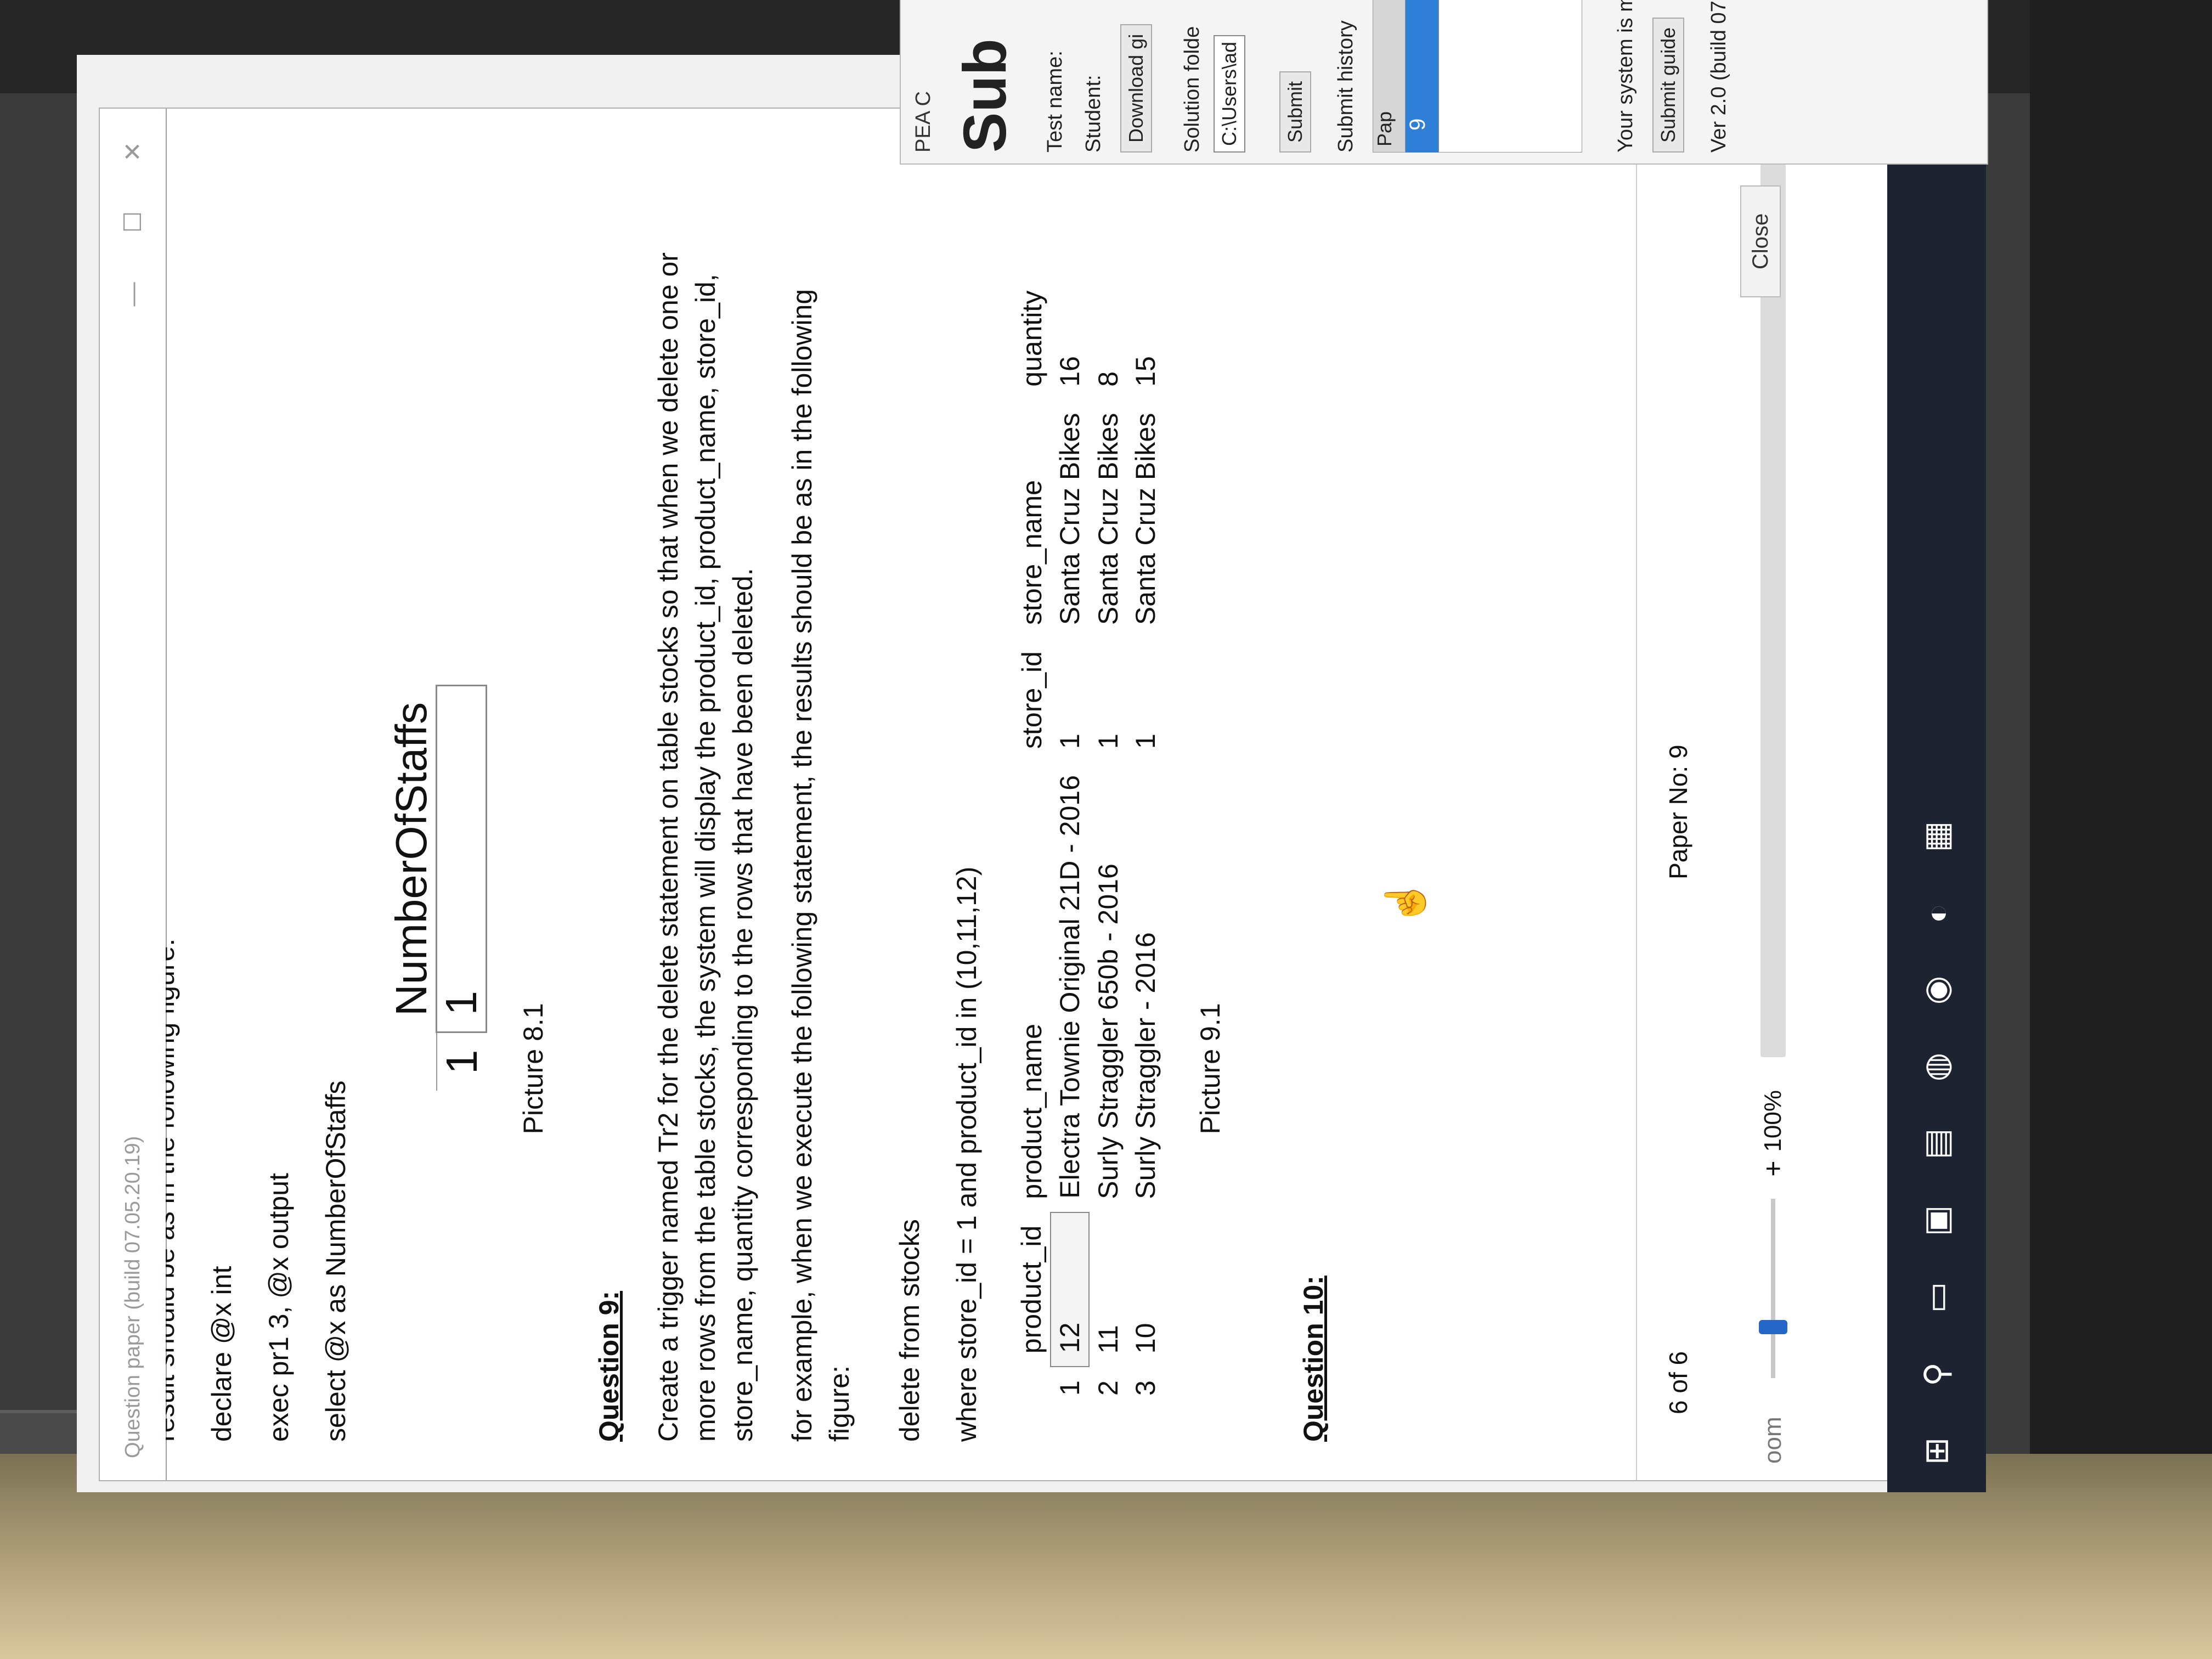 This screenshot has height=1659, width=2212. What do you see at coordinates (1145, 371) in the screenshot?
I see `grid-cell: 15` at bounding box center [1145, 371].